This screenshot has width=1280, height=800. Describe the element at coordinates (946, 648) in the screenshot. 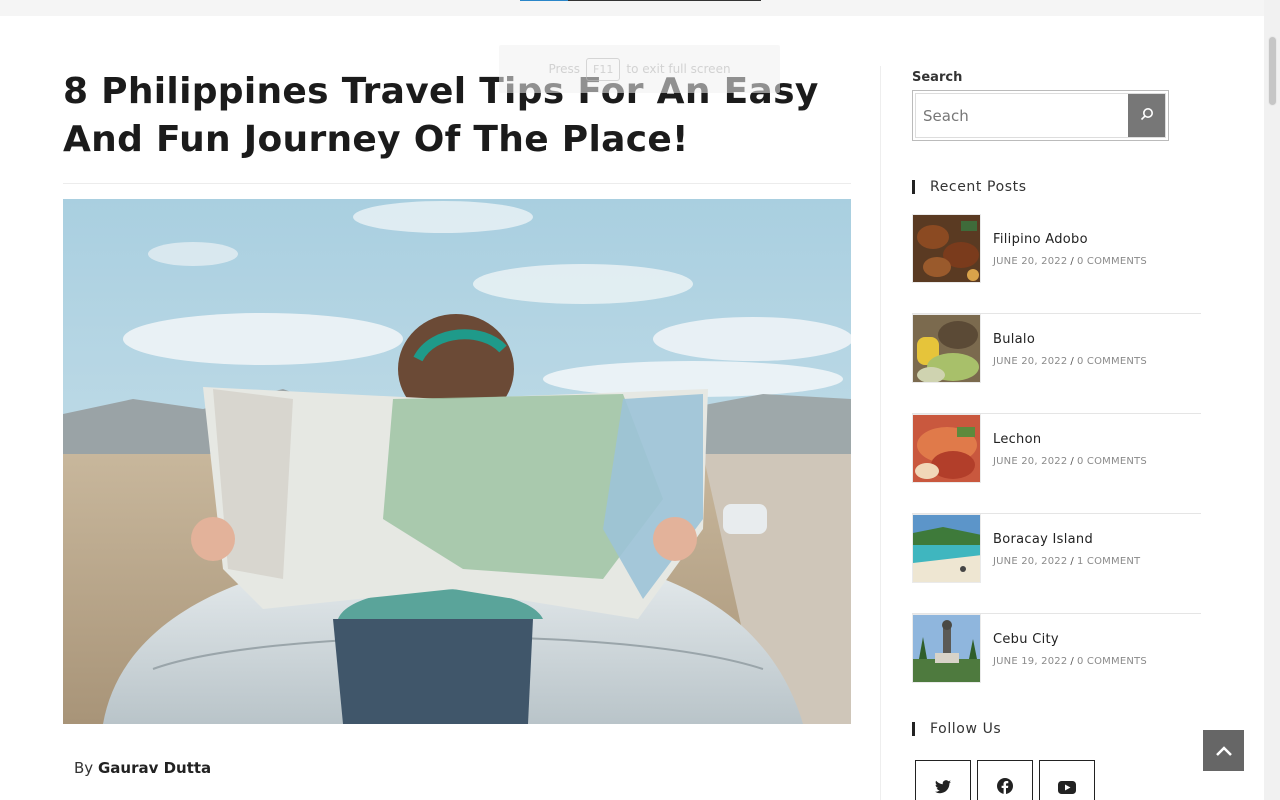

I see `cebu-thumbnail` at that location.